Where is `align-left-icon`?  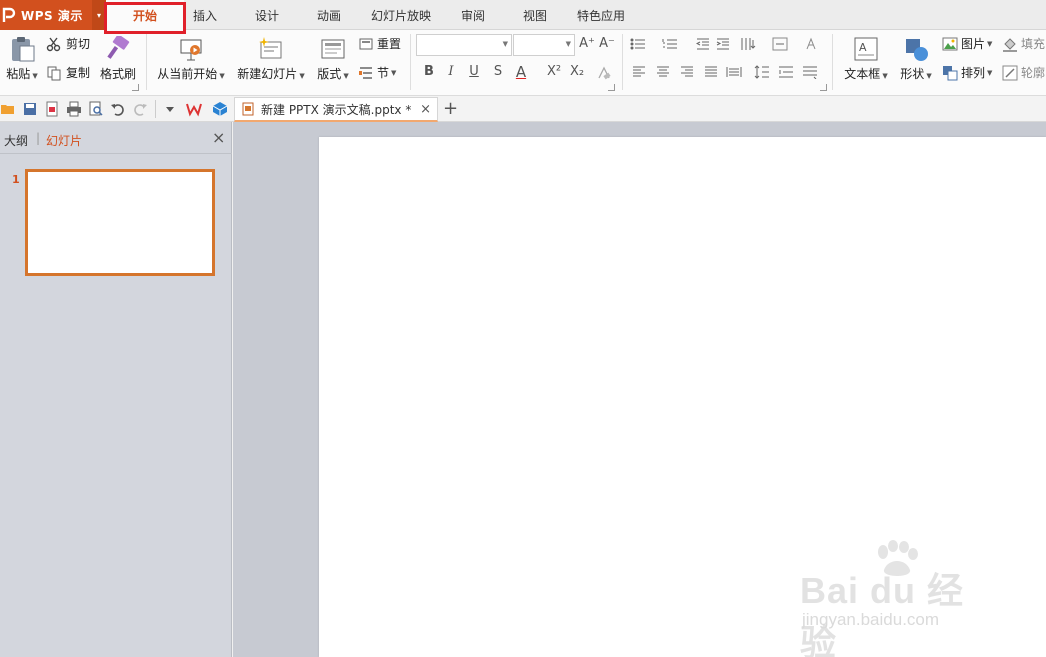
align-left-icon is located at coordinates (639, 72).